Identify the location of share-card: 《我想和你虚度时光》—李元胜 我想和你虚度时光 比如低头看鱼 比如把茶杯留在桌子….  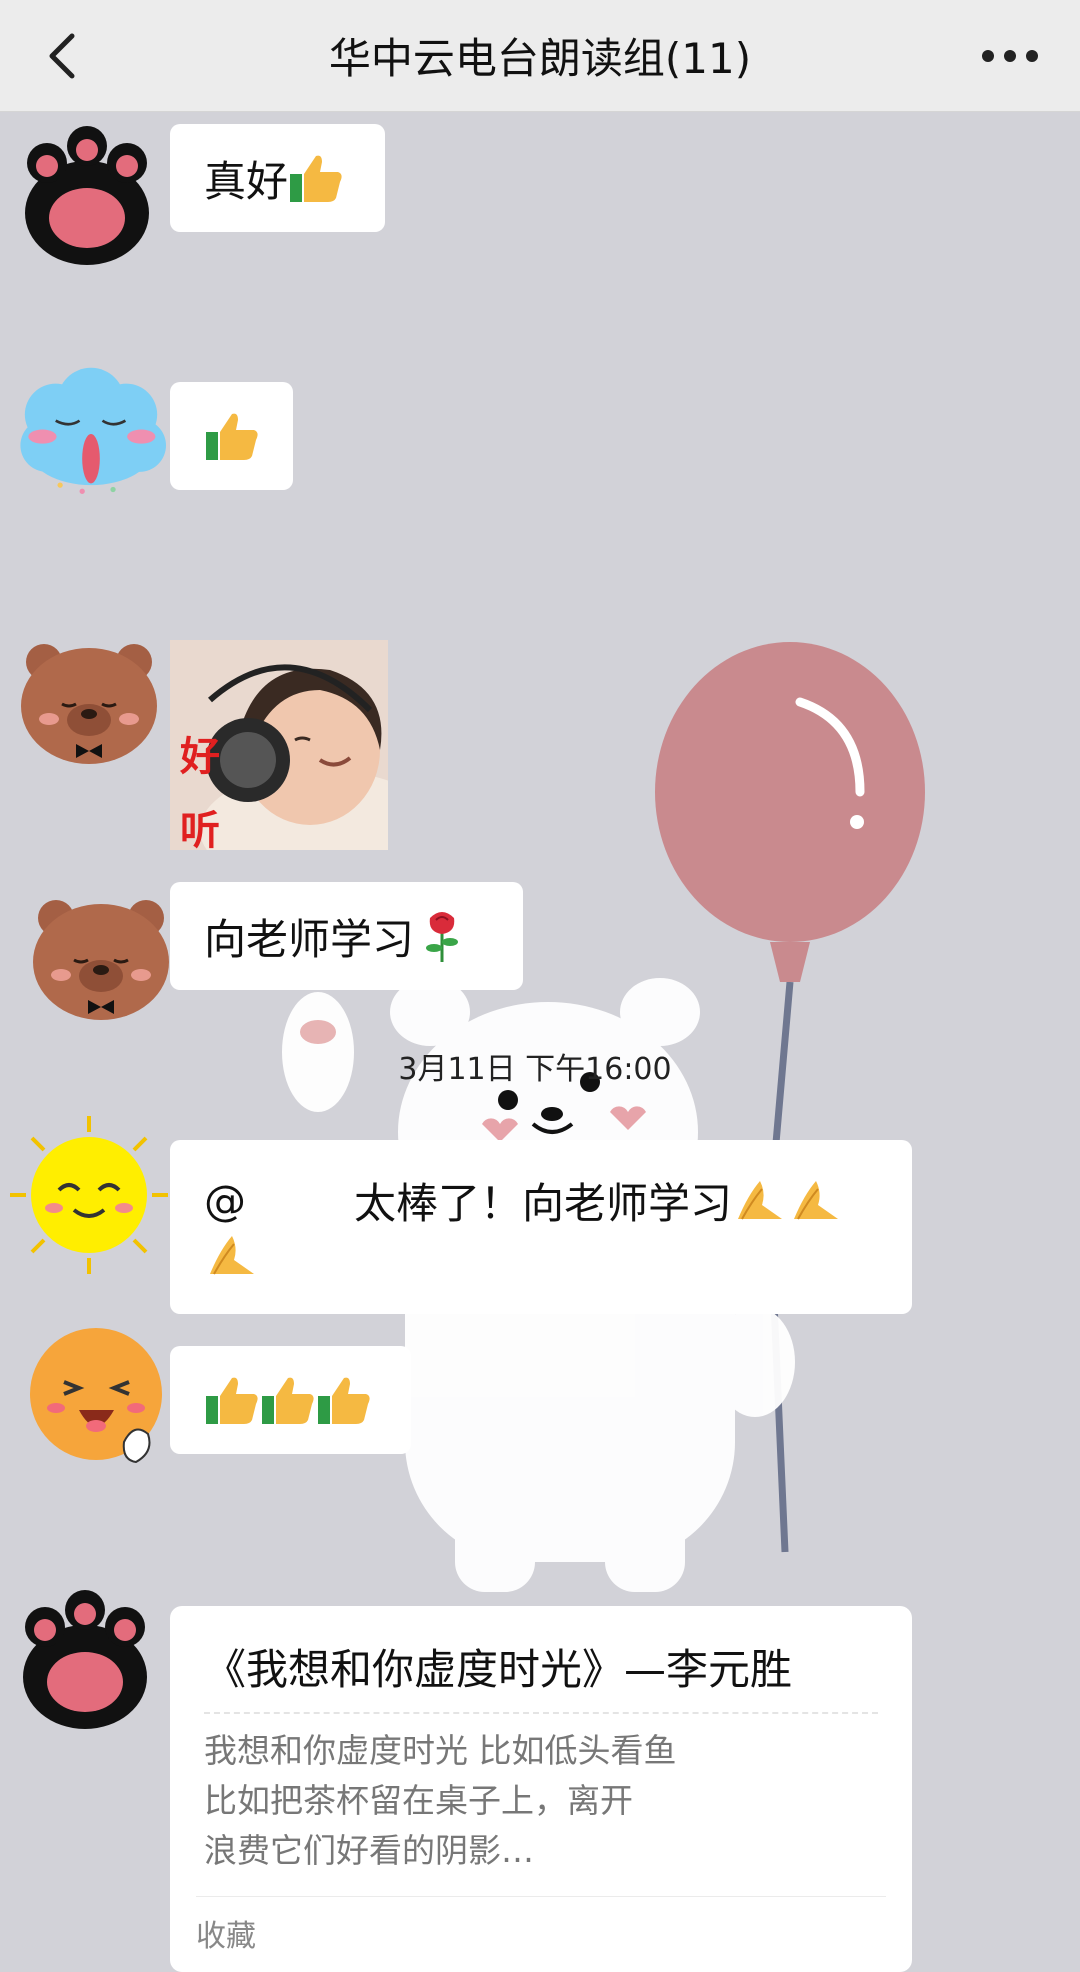
(541, 1789).